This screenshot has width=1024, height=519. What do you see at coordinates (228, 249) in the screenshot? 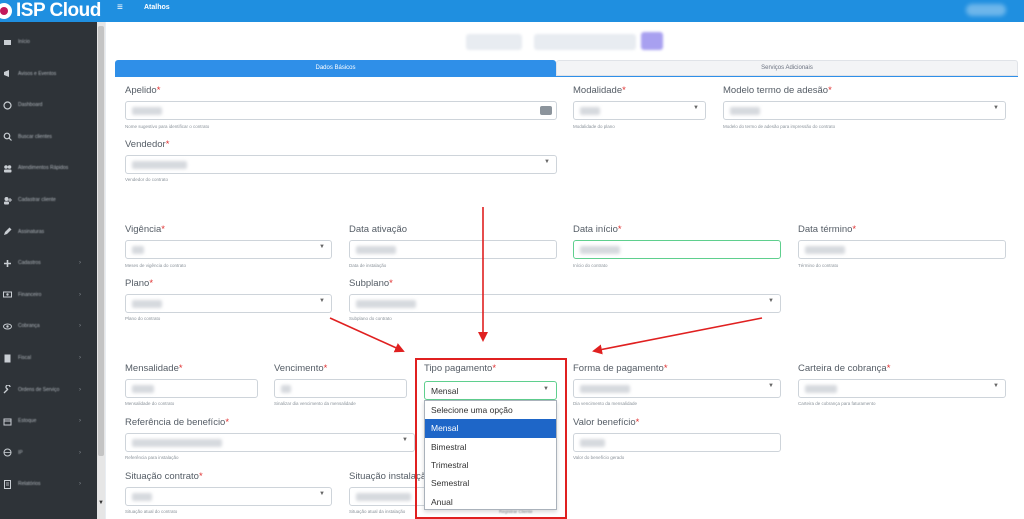
I see `vigencia-select: ▼` at bounding box center [228, 249].